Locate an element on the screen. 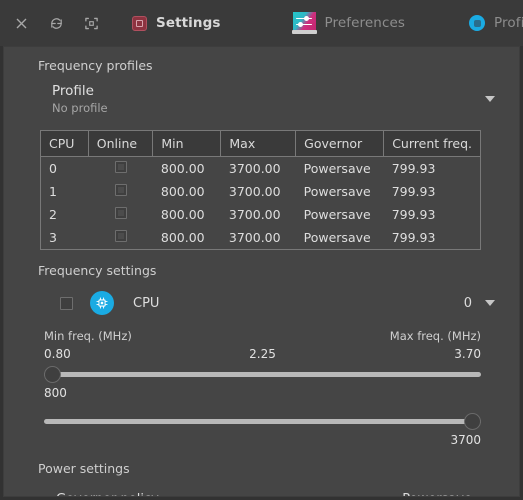  min-freq-slider is located at coordinates (262, 374).